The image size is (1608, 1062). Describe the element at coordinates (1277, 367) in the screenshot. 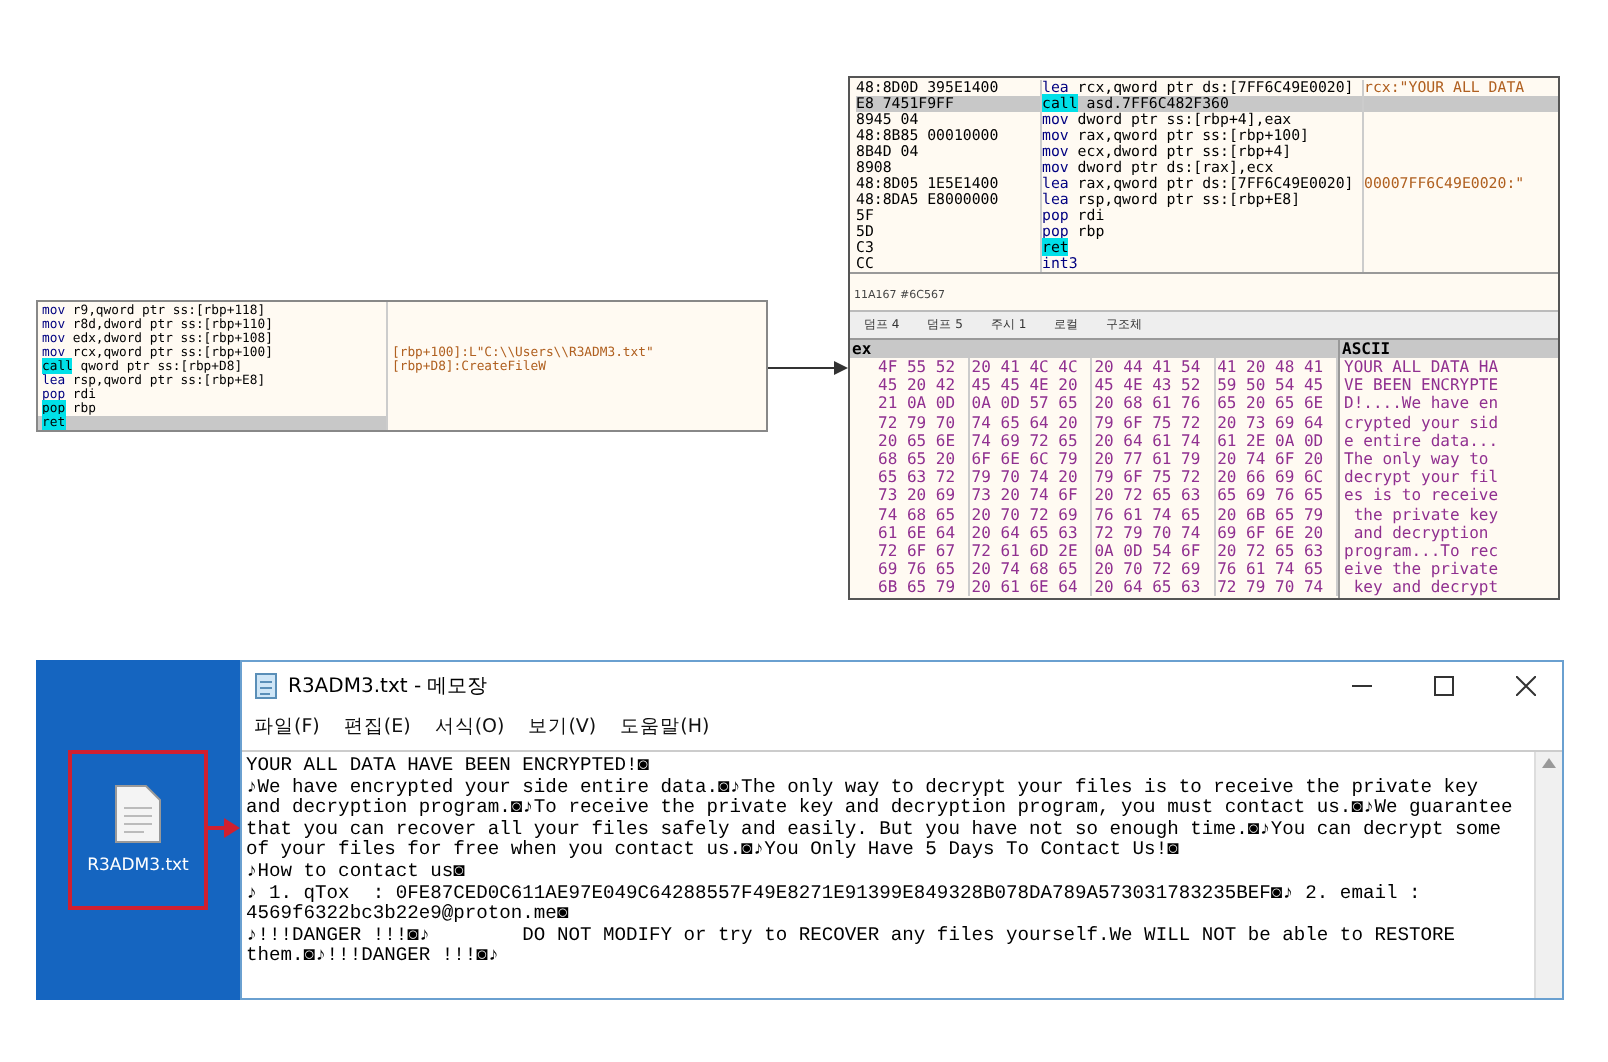

I see `hex-bytes: 41 20 48 41` at that location.